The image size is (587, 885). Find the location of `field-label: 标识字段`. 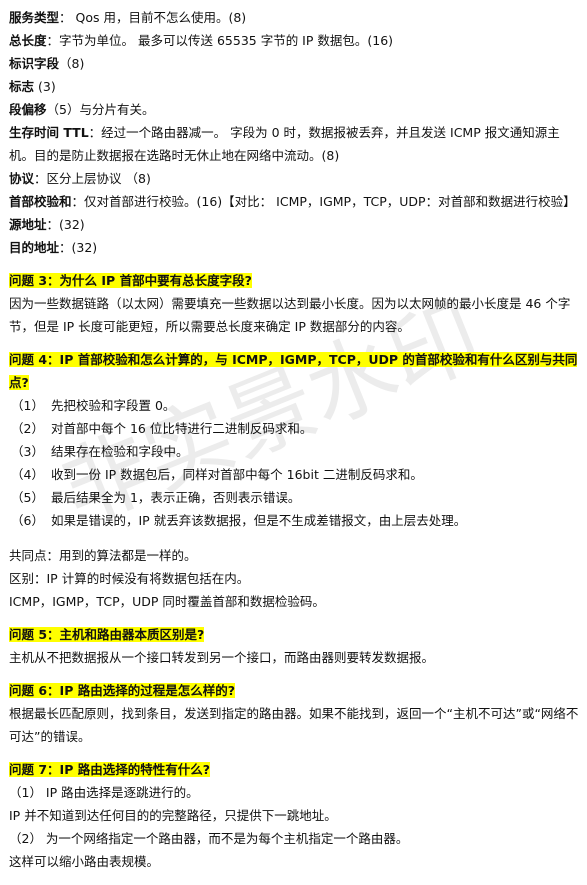

field-label: 标识字段 is located at coordinates (34, 63).